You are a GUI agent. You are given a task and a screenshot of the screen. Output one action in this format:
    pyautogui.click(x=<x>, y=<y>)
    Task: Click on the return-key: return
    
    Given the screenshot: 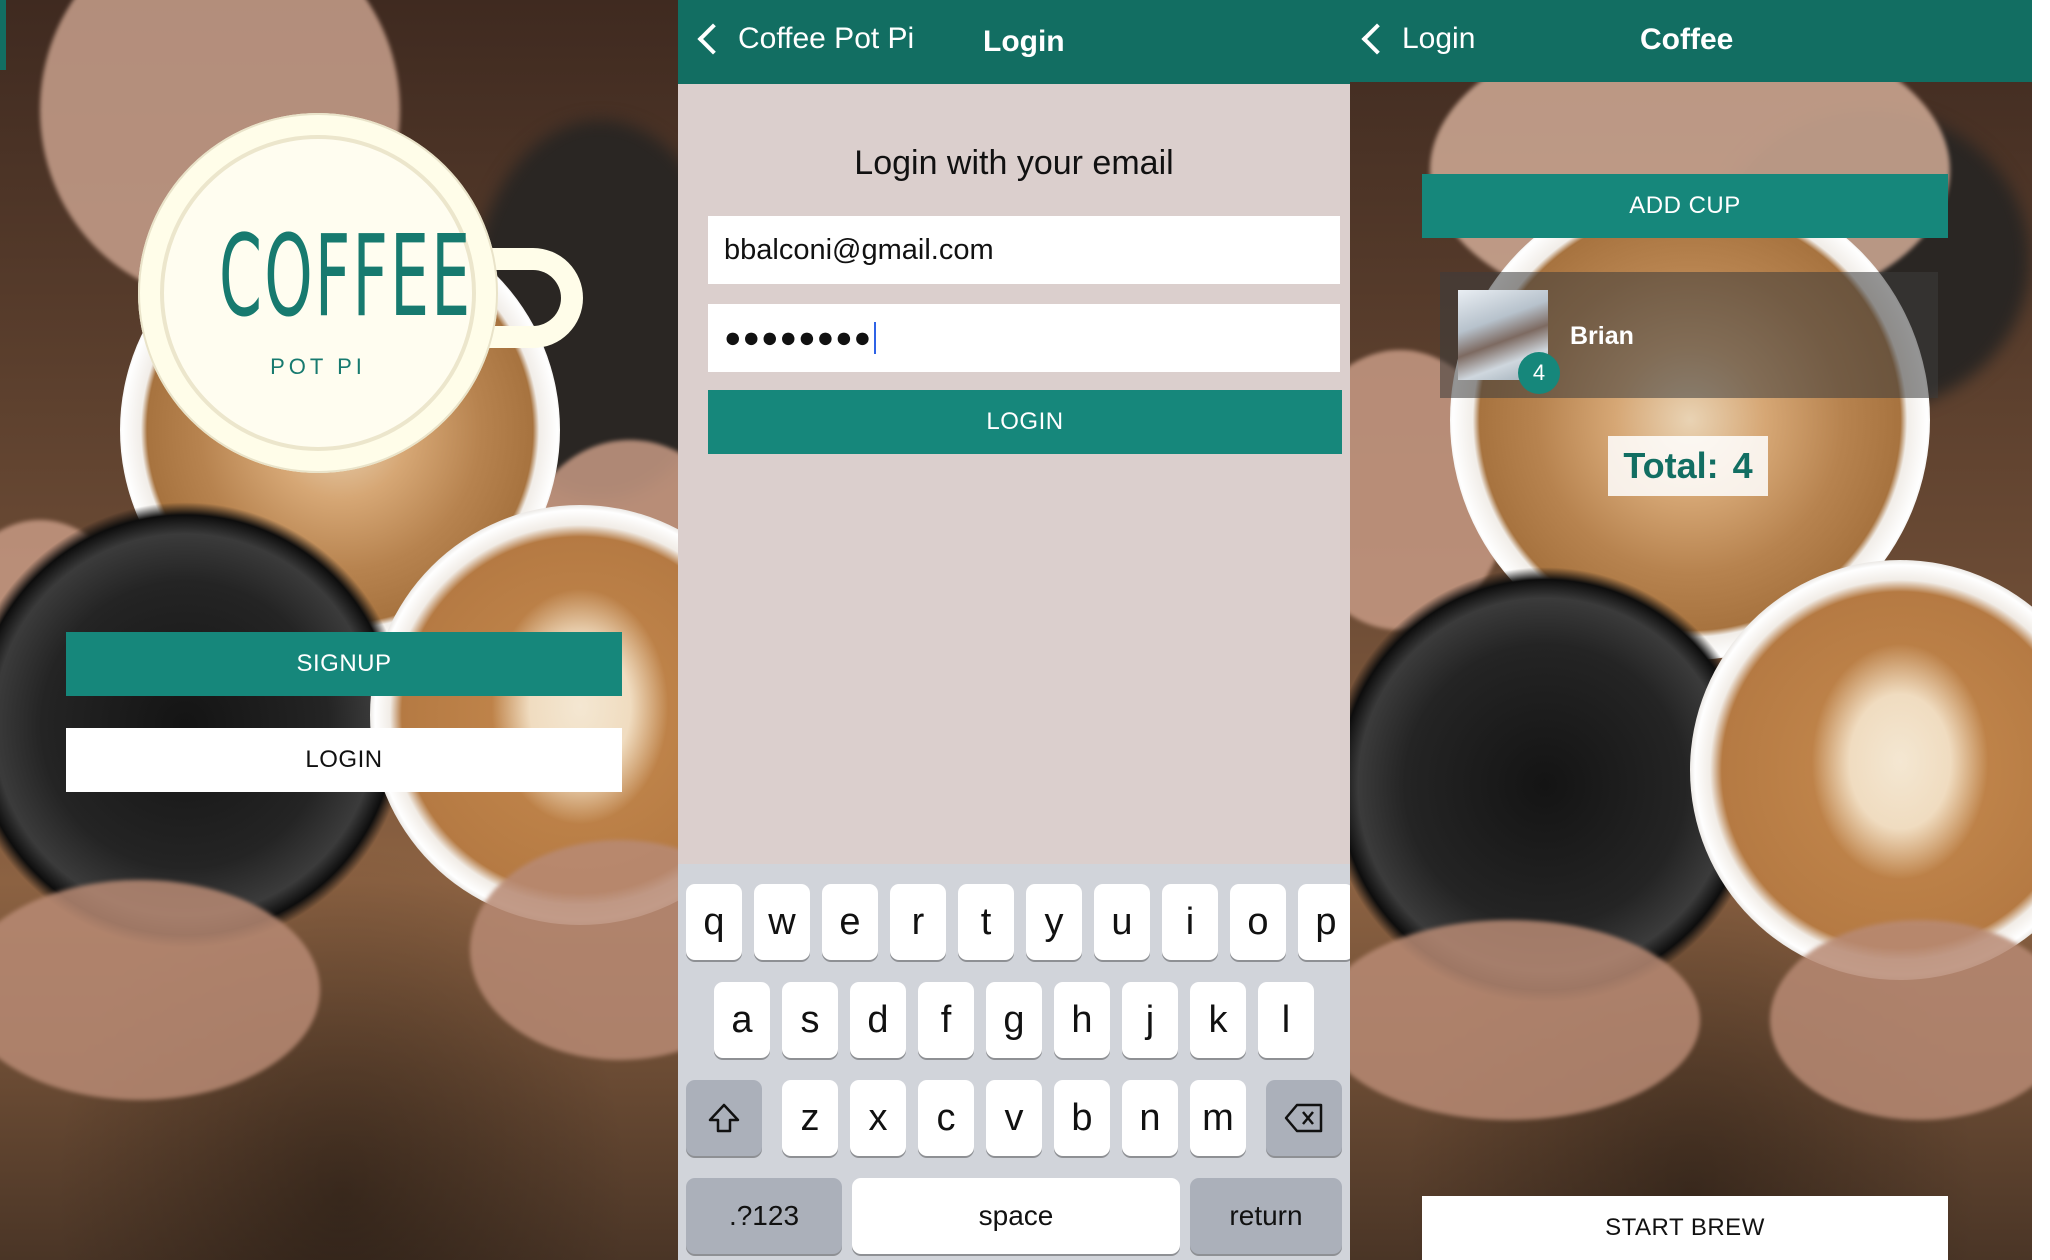 What is the action you would take?
    pyautogui.click(x=1266, y=1216)
    